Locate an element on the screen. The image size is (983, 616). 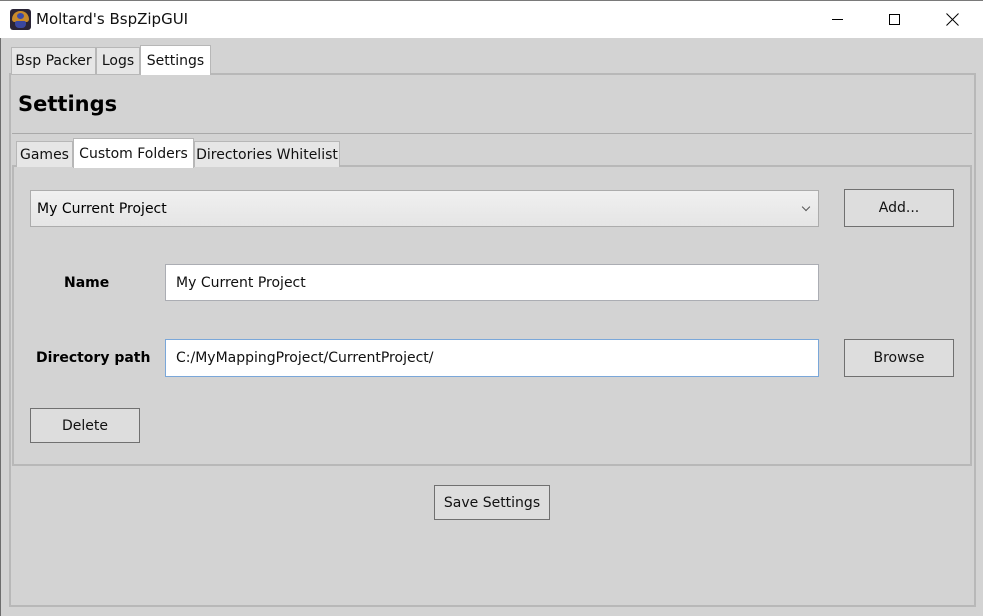
name-input: My Current Project is located at coordinates (492, 282).